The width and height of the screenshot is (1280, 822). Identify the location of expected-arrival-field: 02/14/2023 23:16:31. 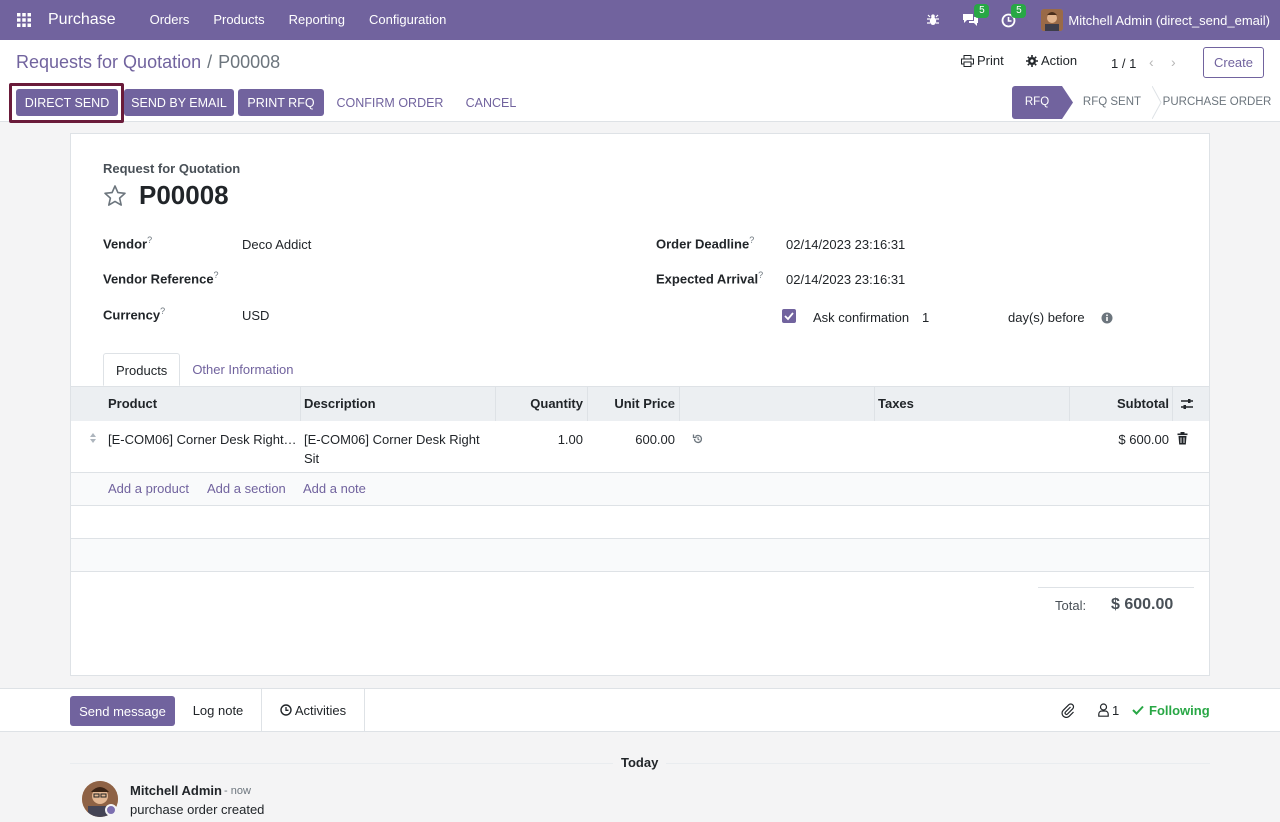
(845, 279).